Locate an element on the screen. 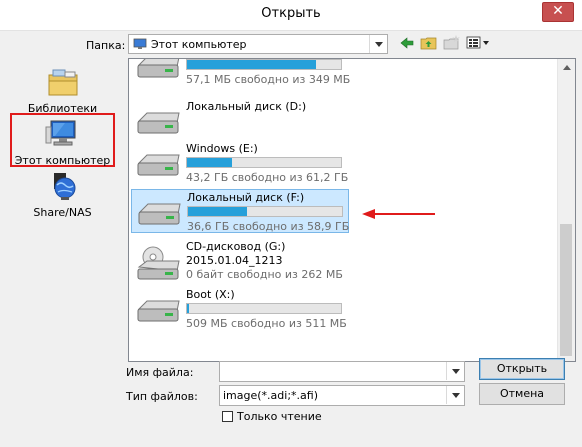  filetype-dropdown-arrow is located at coordinates (455, 395).